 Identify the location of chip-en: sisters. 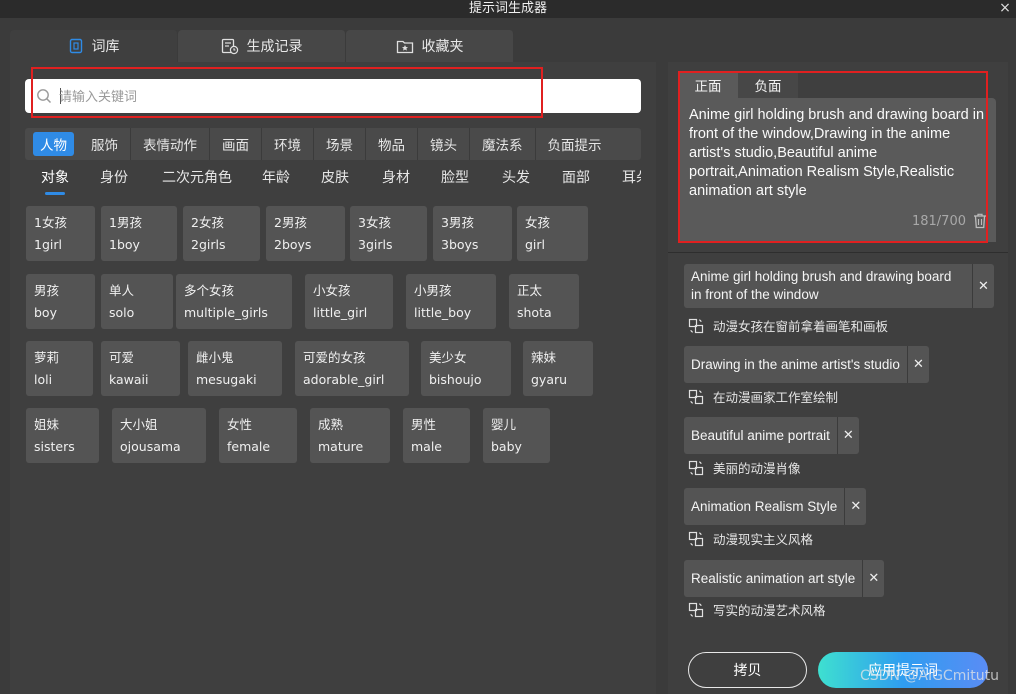
(54, 446).